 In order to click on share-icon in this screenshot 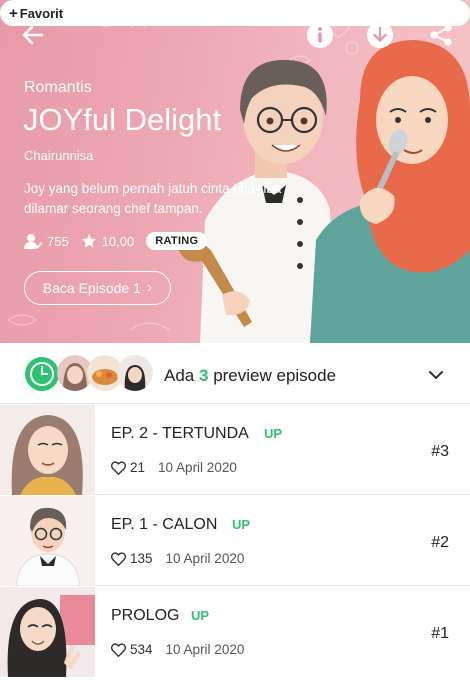, I will do `click(441, 35)`.